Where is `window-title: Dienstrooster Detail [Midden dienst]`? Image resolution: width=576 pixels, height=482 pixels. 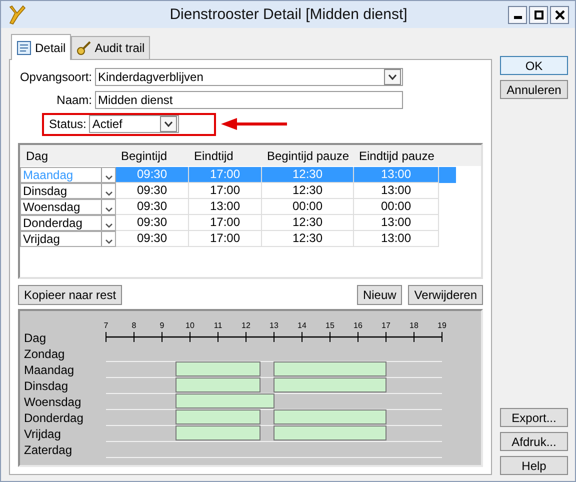 window-title: Dienstrooster Detail [Midden dienst] is located at coordinates (288, 14).